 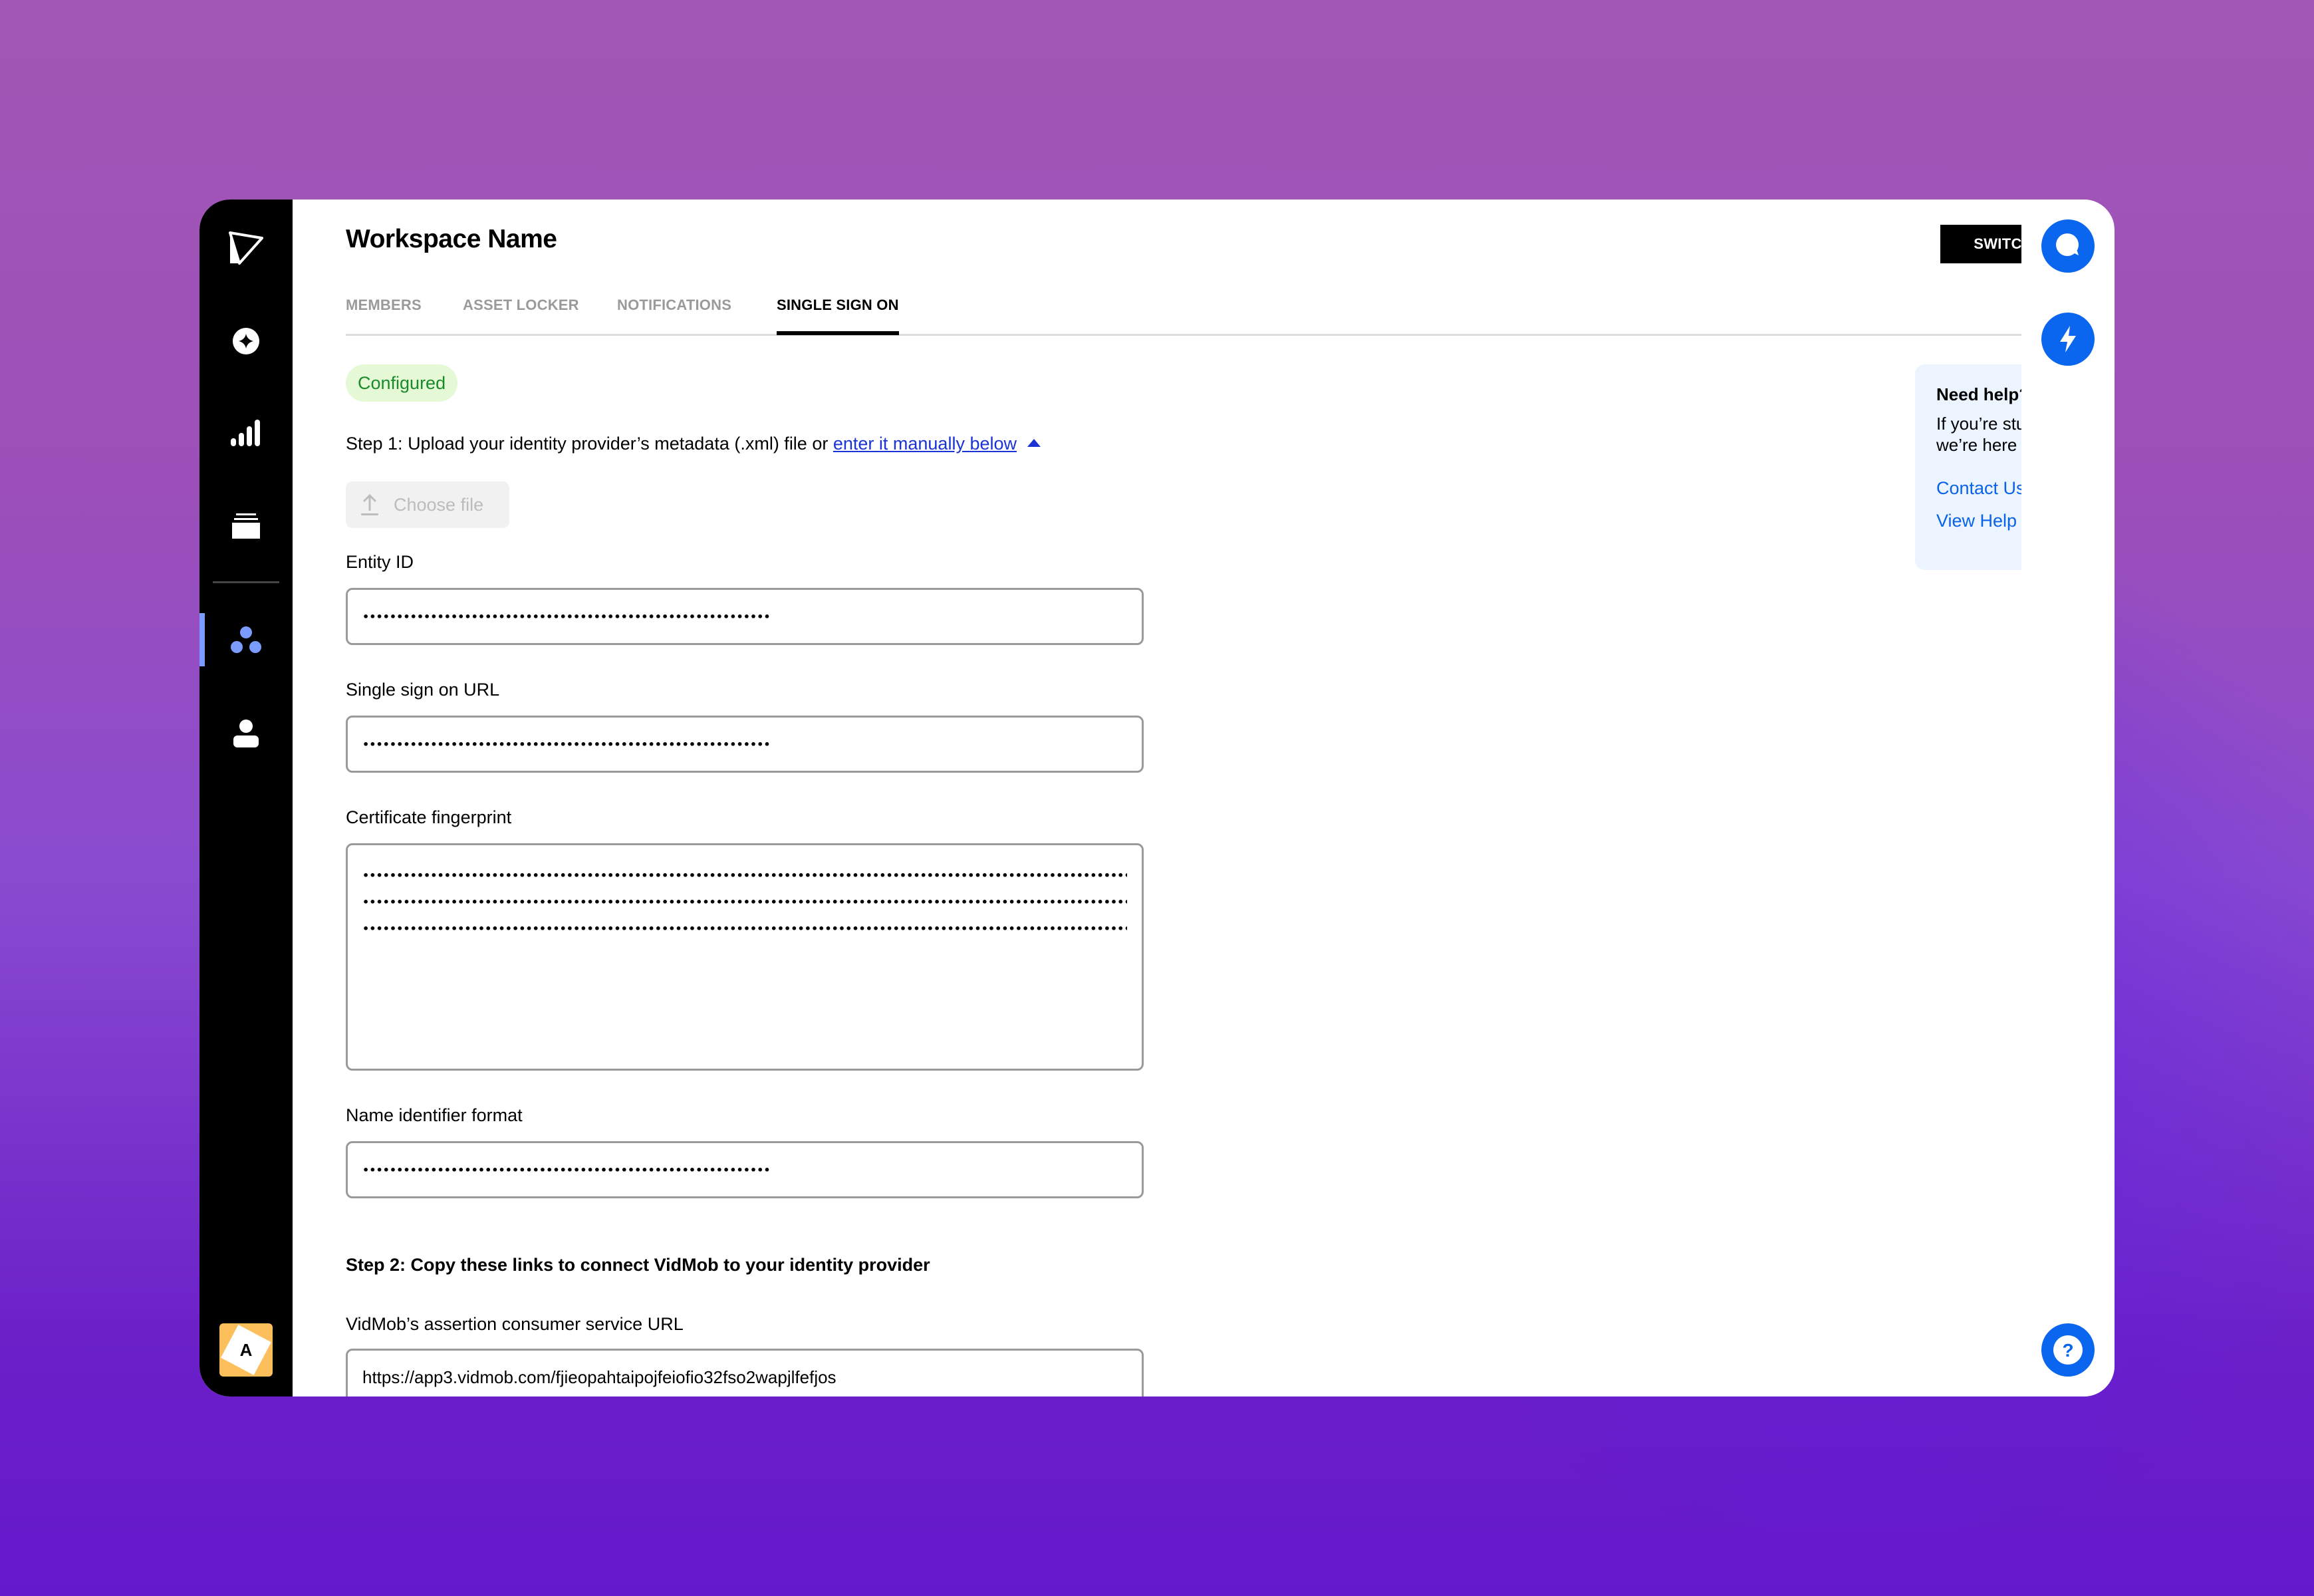 I want to click on right-rail: ?, so click(x=2068, y=798).